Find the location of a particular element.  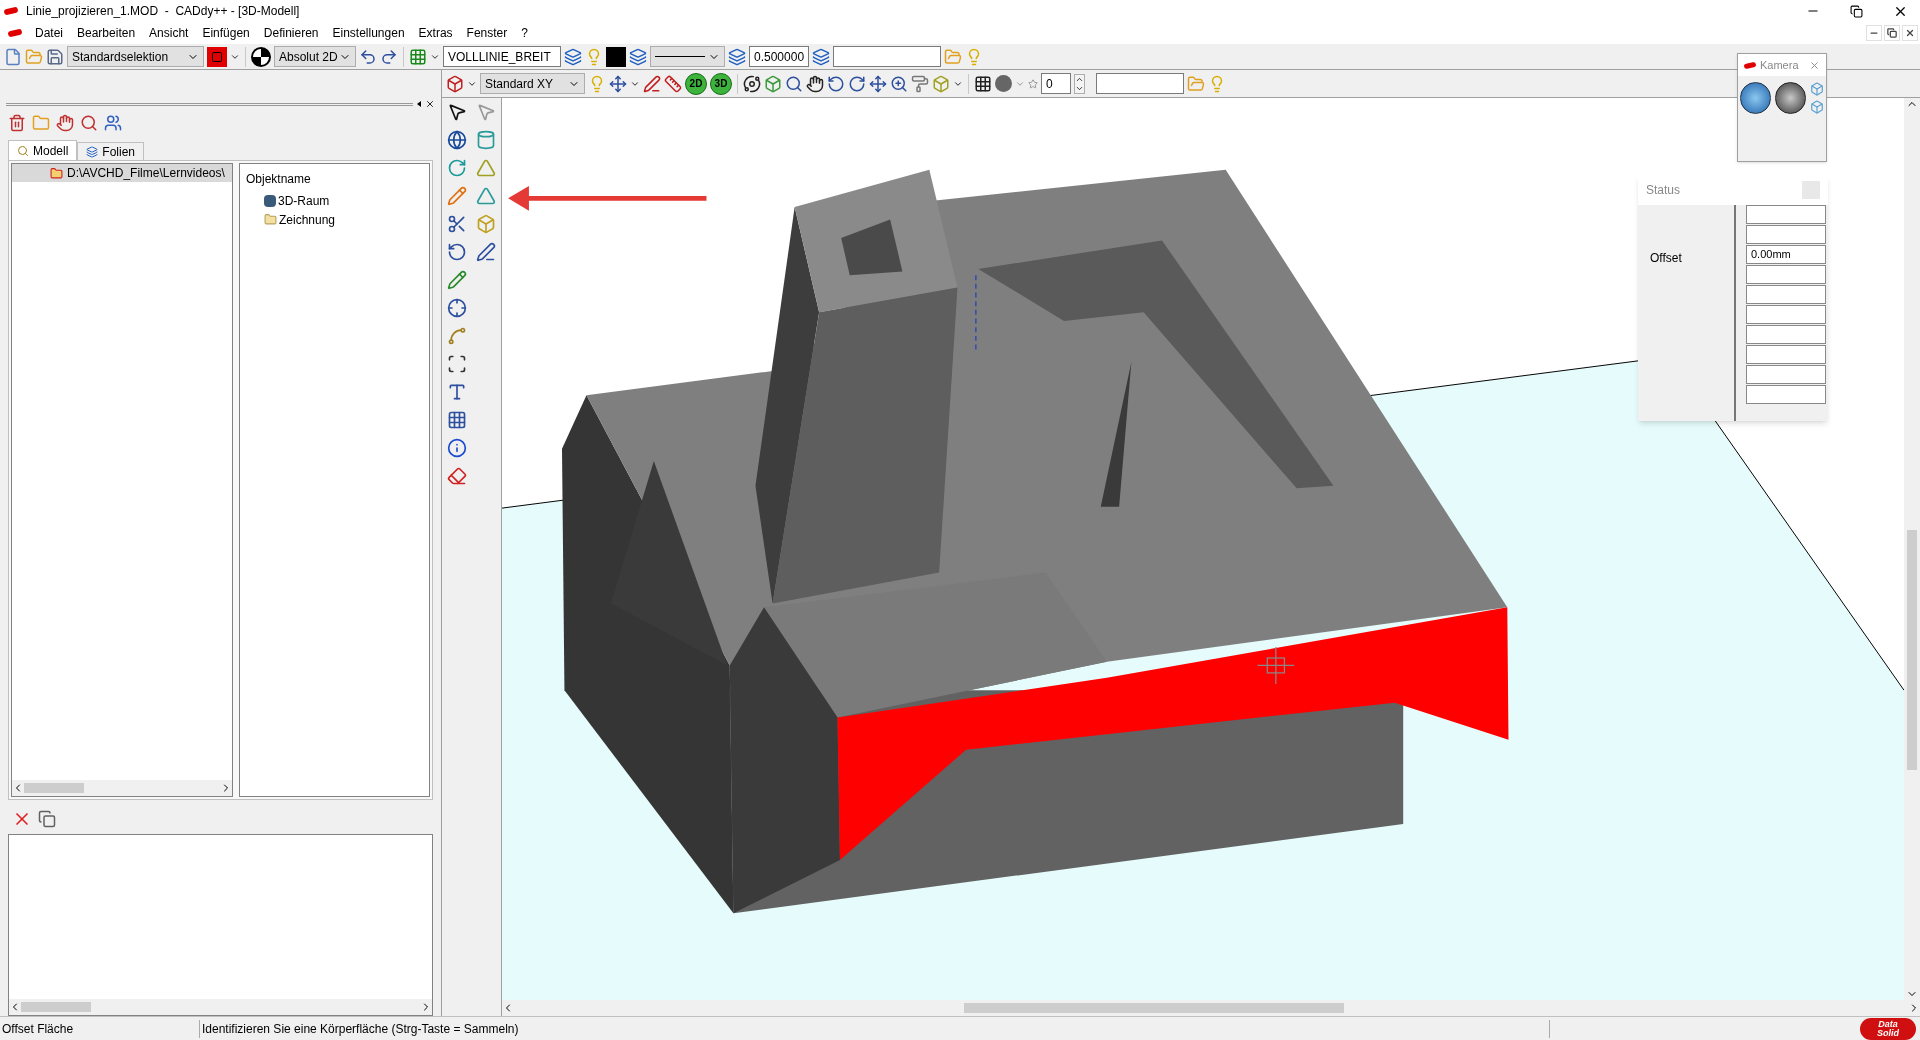

object-item: 3D-Raum is located at coordinates (337, 200).